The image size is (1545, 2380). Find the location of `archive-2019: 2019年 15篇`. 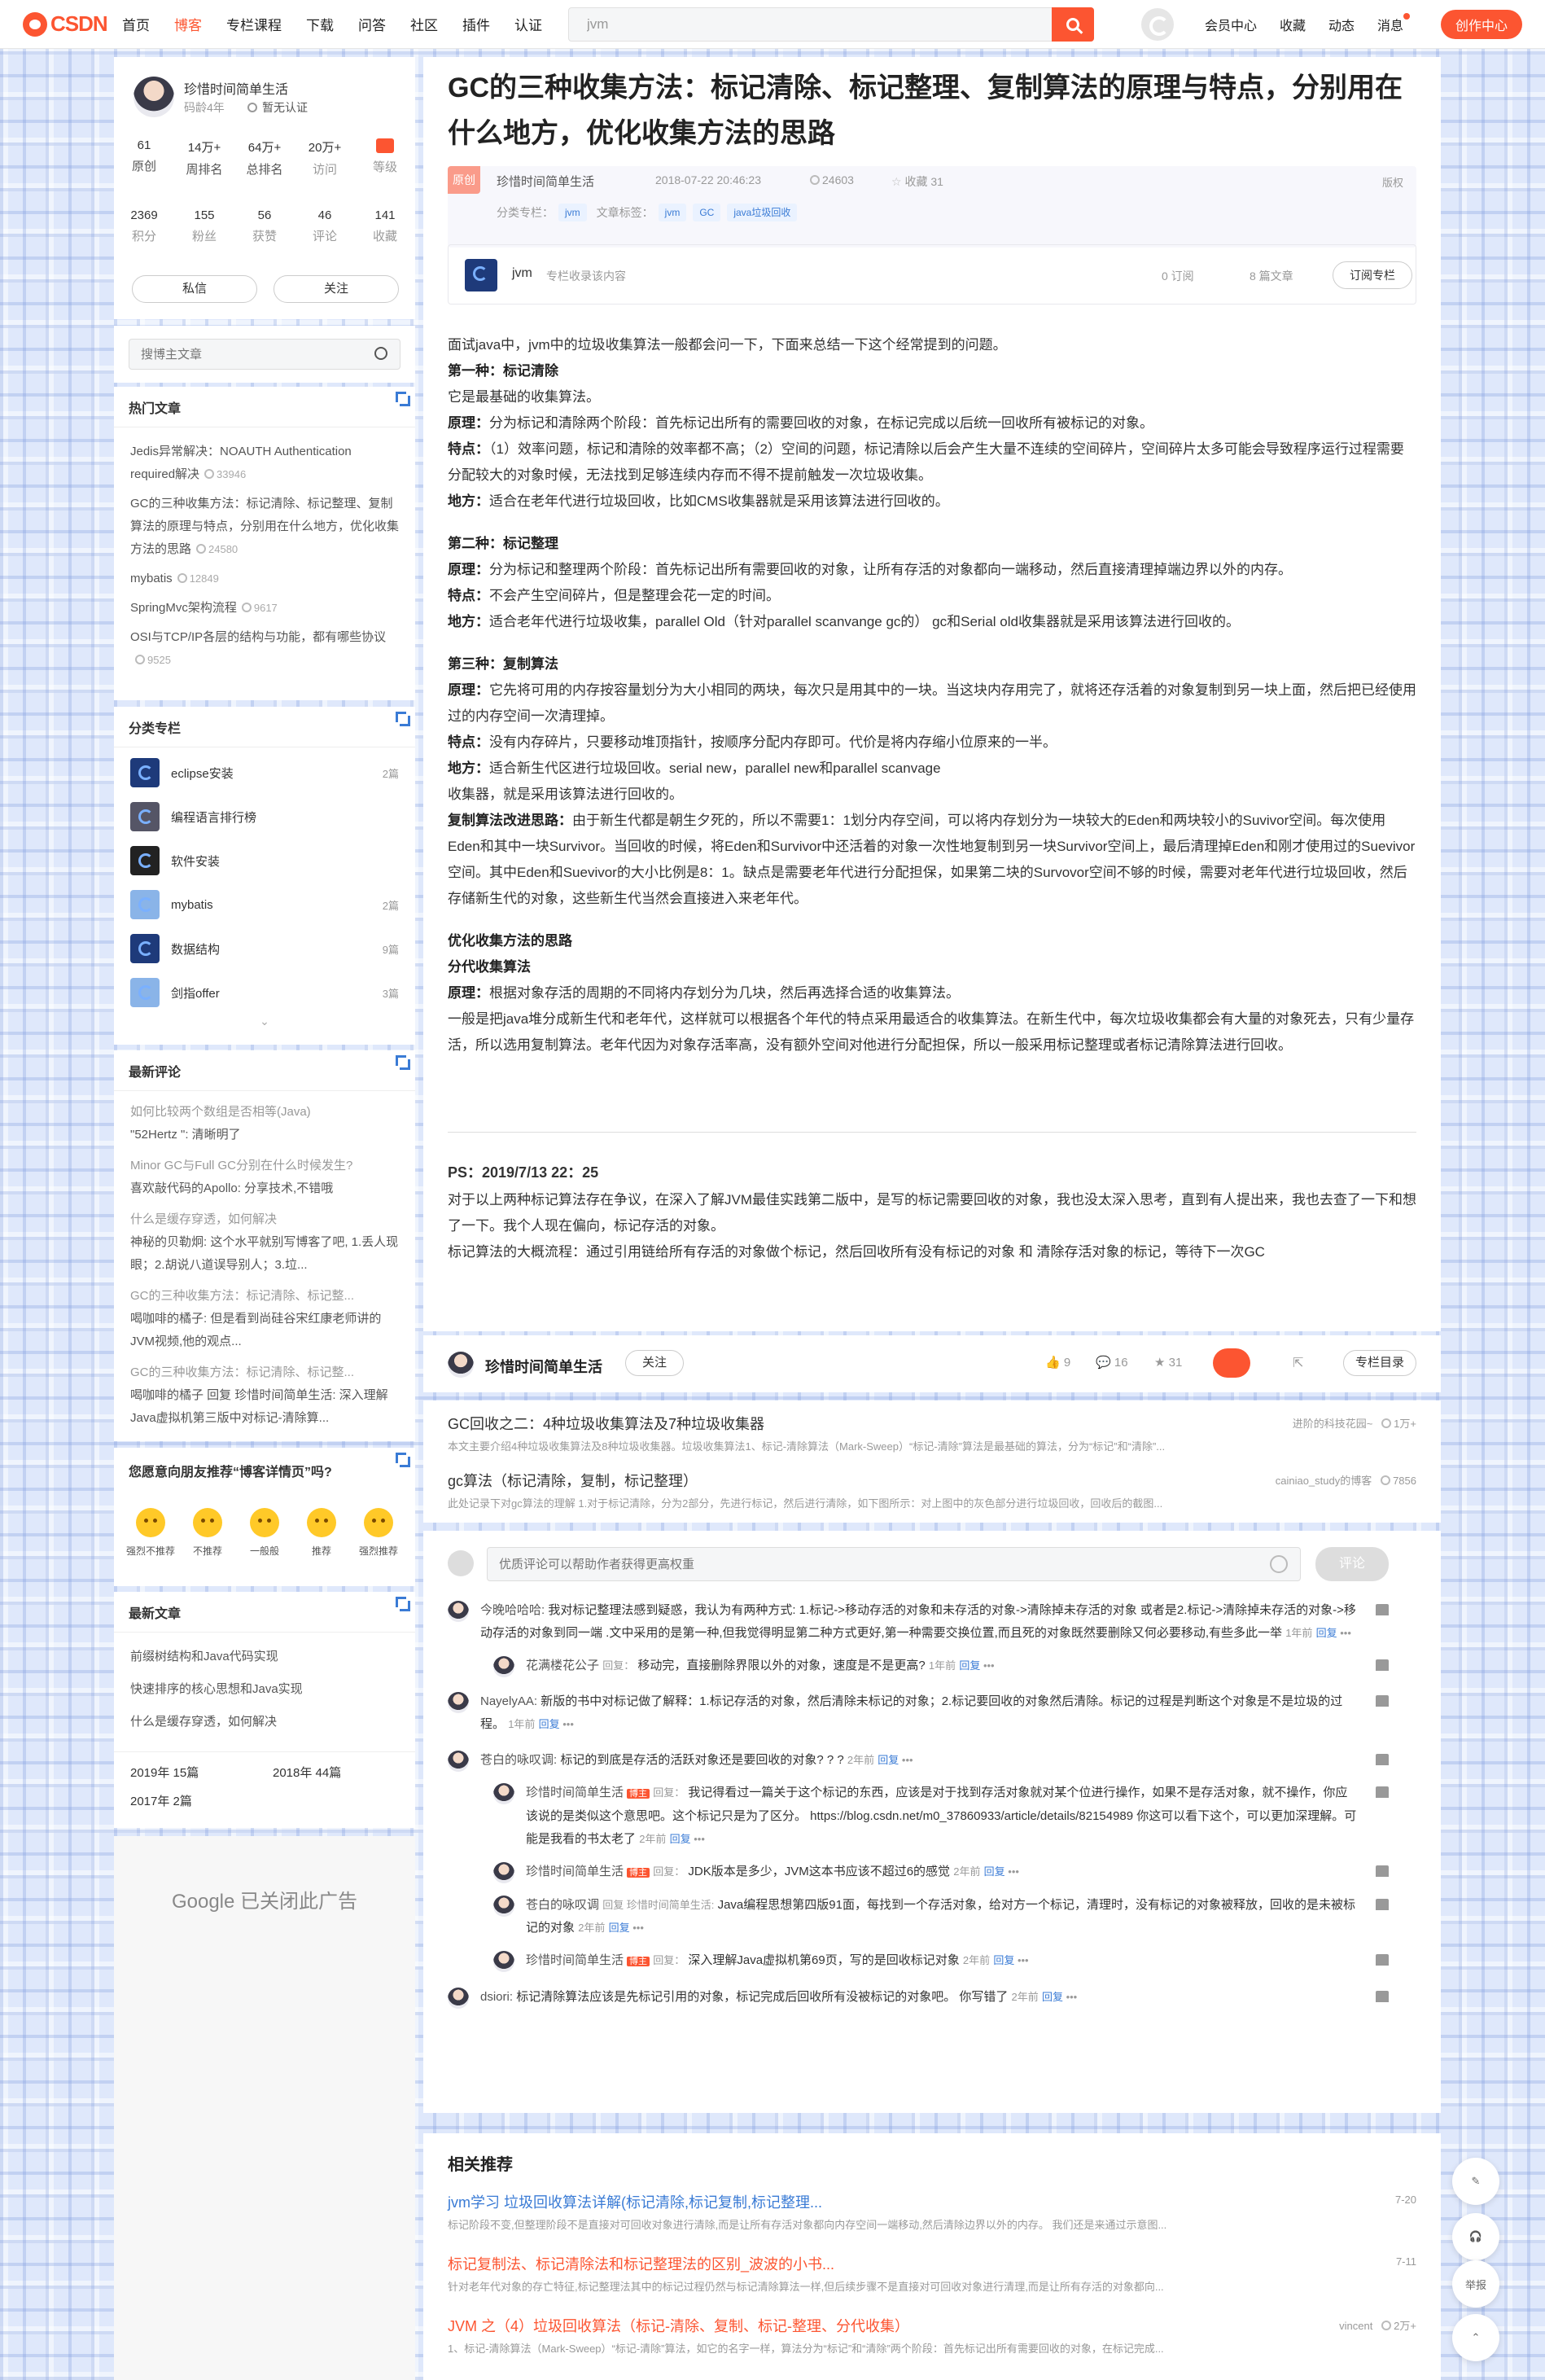

archive-2019: 2019年 15篇 is located at coordinates (202, 1772).